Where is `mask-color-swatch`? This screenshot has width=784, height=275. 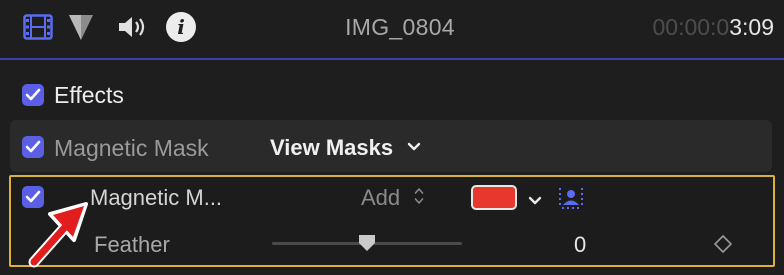 mask-color-swatch is located at coordinates (494, 197).